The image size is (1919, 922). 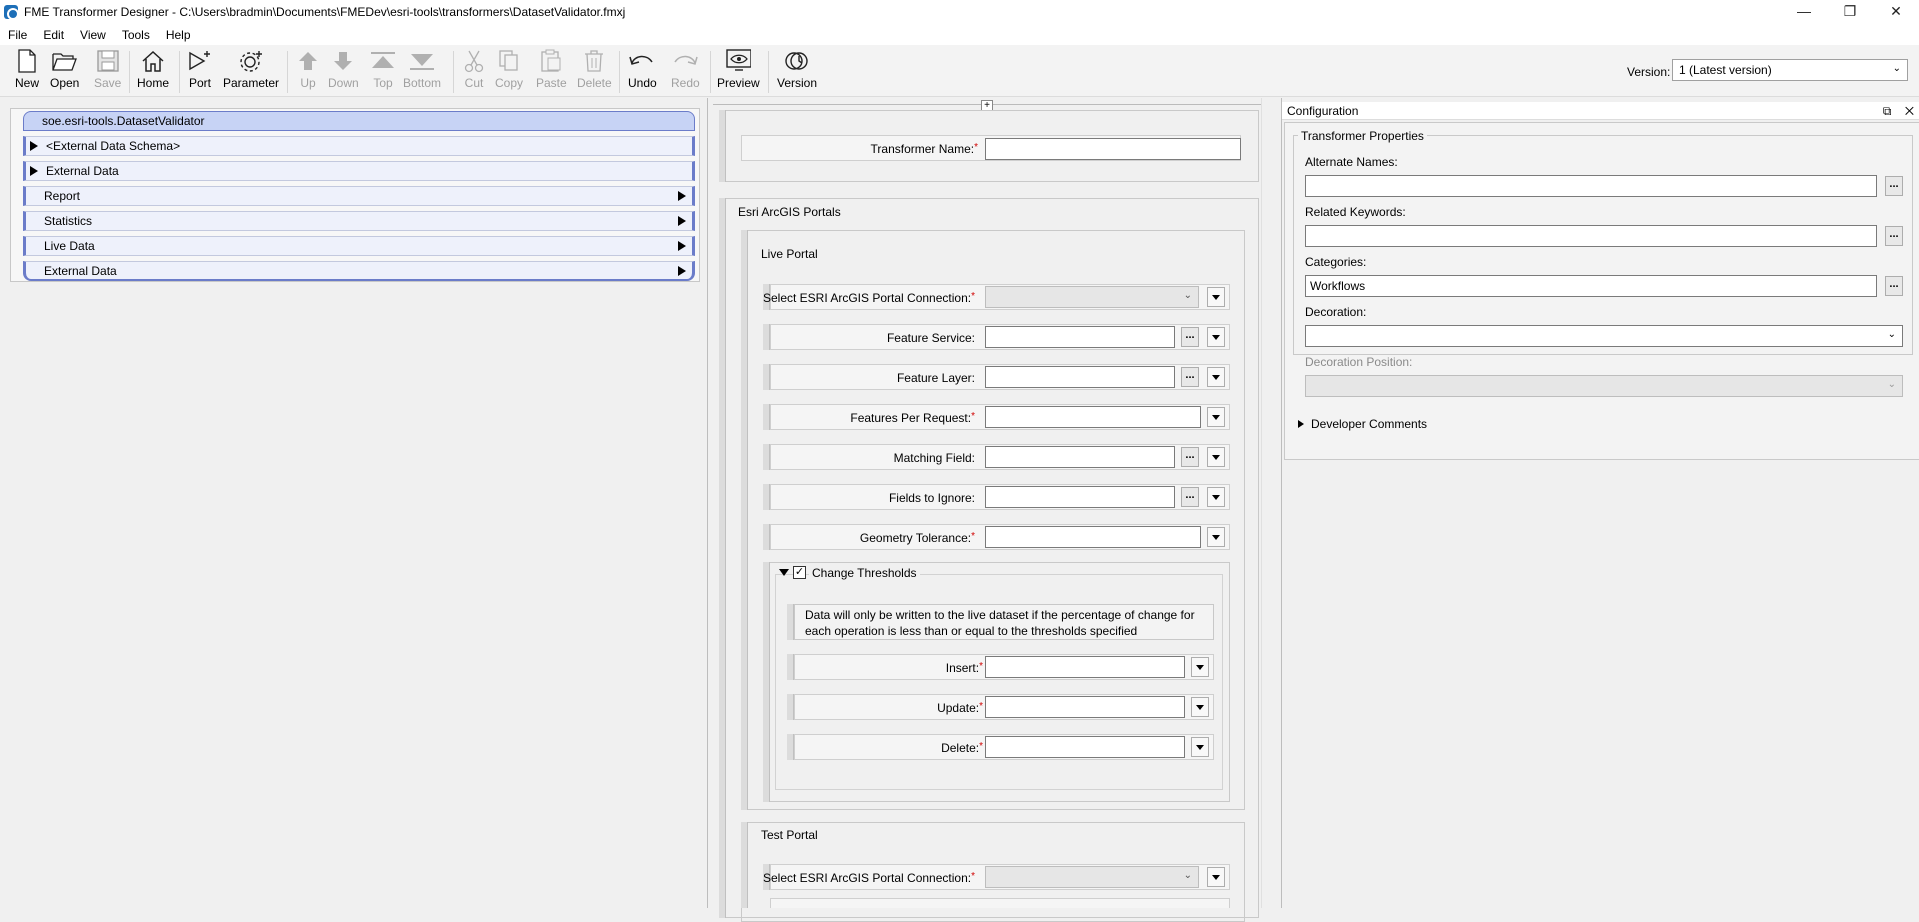 What do you see at coordinates (1269, 503) in the screenshot?
I see `form-scrollbar` at bounding box center [1269, 503].